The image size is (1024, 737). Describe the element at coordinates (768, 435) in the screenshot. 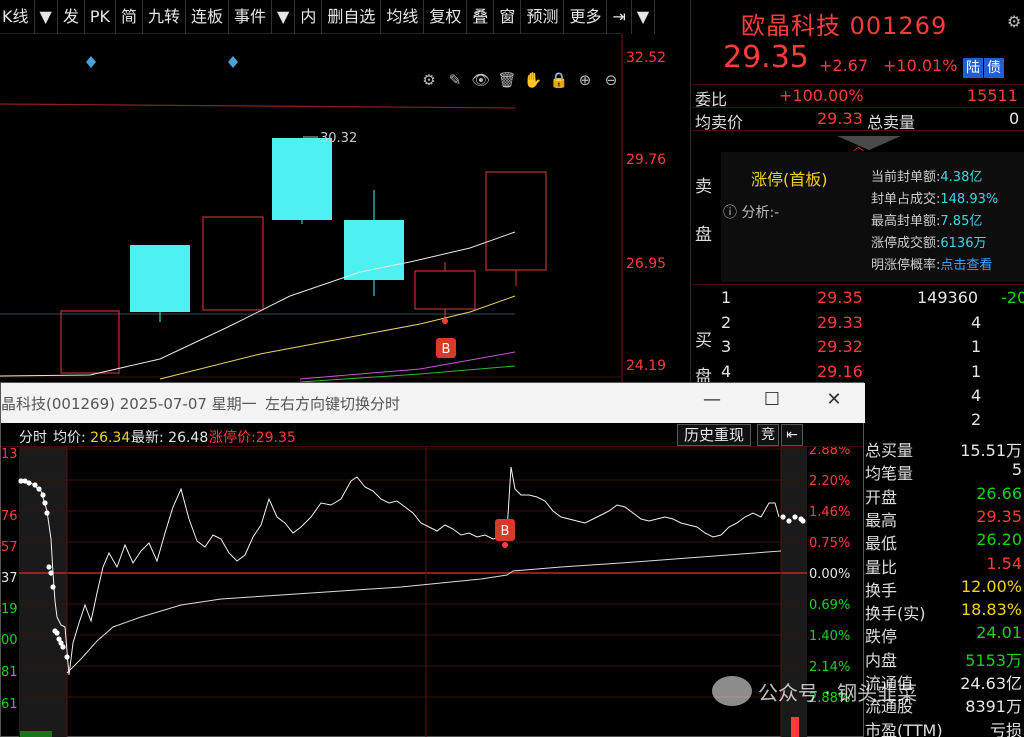

I see `auction-button: 竞` at that location.